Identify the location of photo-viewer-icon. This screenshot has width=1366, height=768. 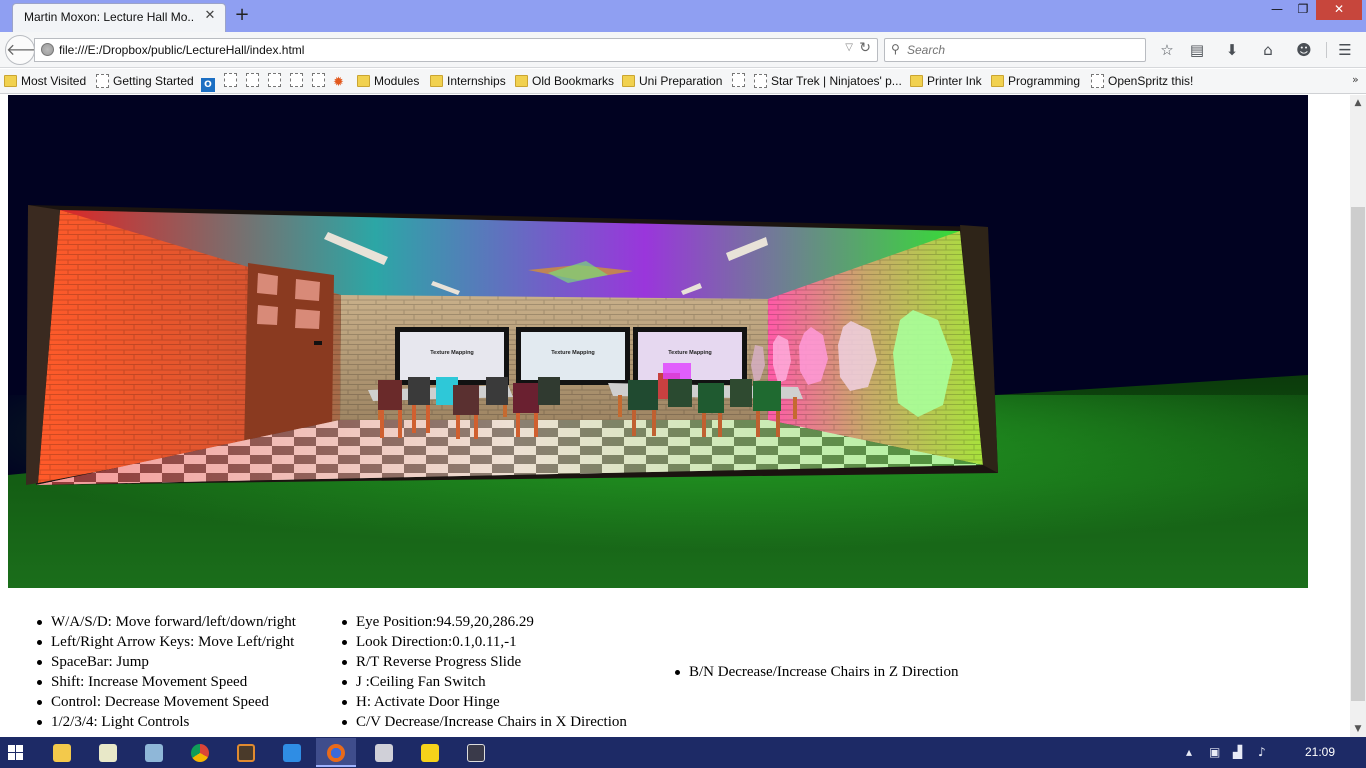
(154, 752).